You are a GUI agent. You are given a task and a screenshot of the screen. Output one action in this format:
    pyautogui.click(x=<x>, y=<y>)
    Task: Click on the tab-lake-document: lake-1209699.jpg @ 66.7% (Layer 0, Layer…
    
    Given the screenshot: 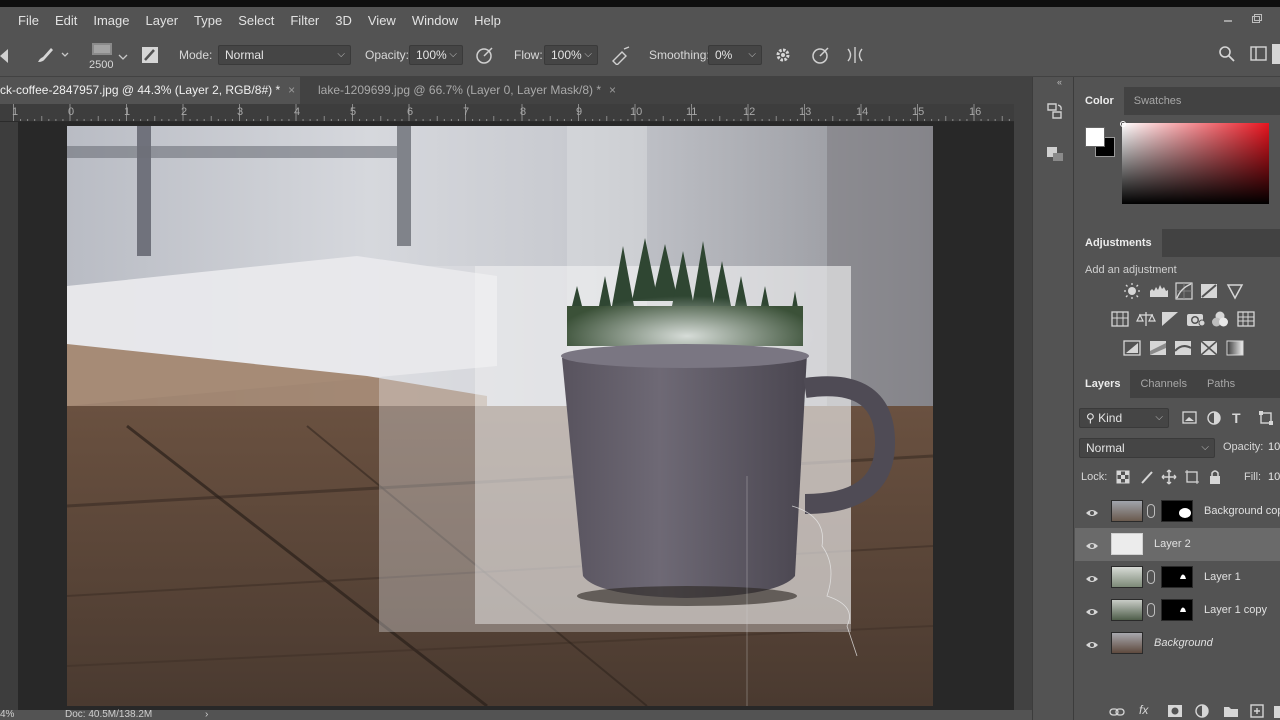 What is the action you would take?
    pyautogui.click(x=467, y=90)
    